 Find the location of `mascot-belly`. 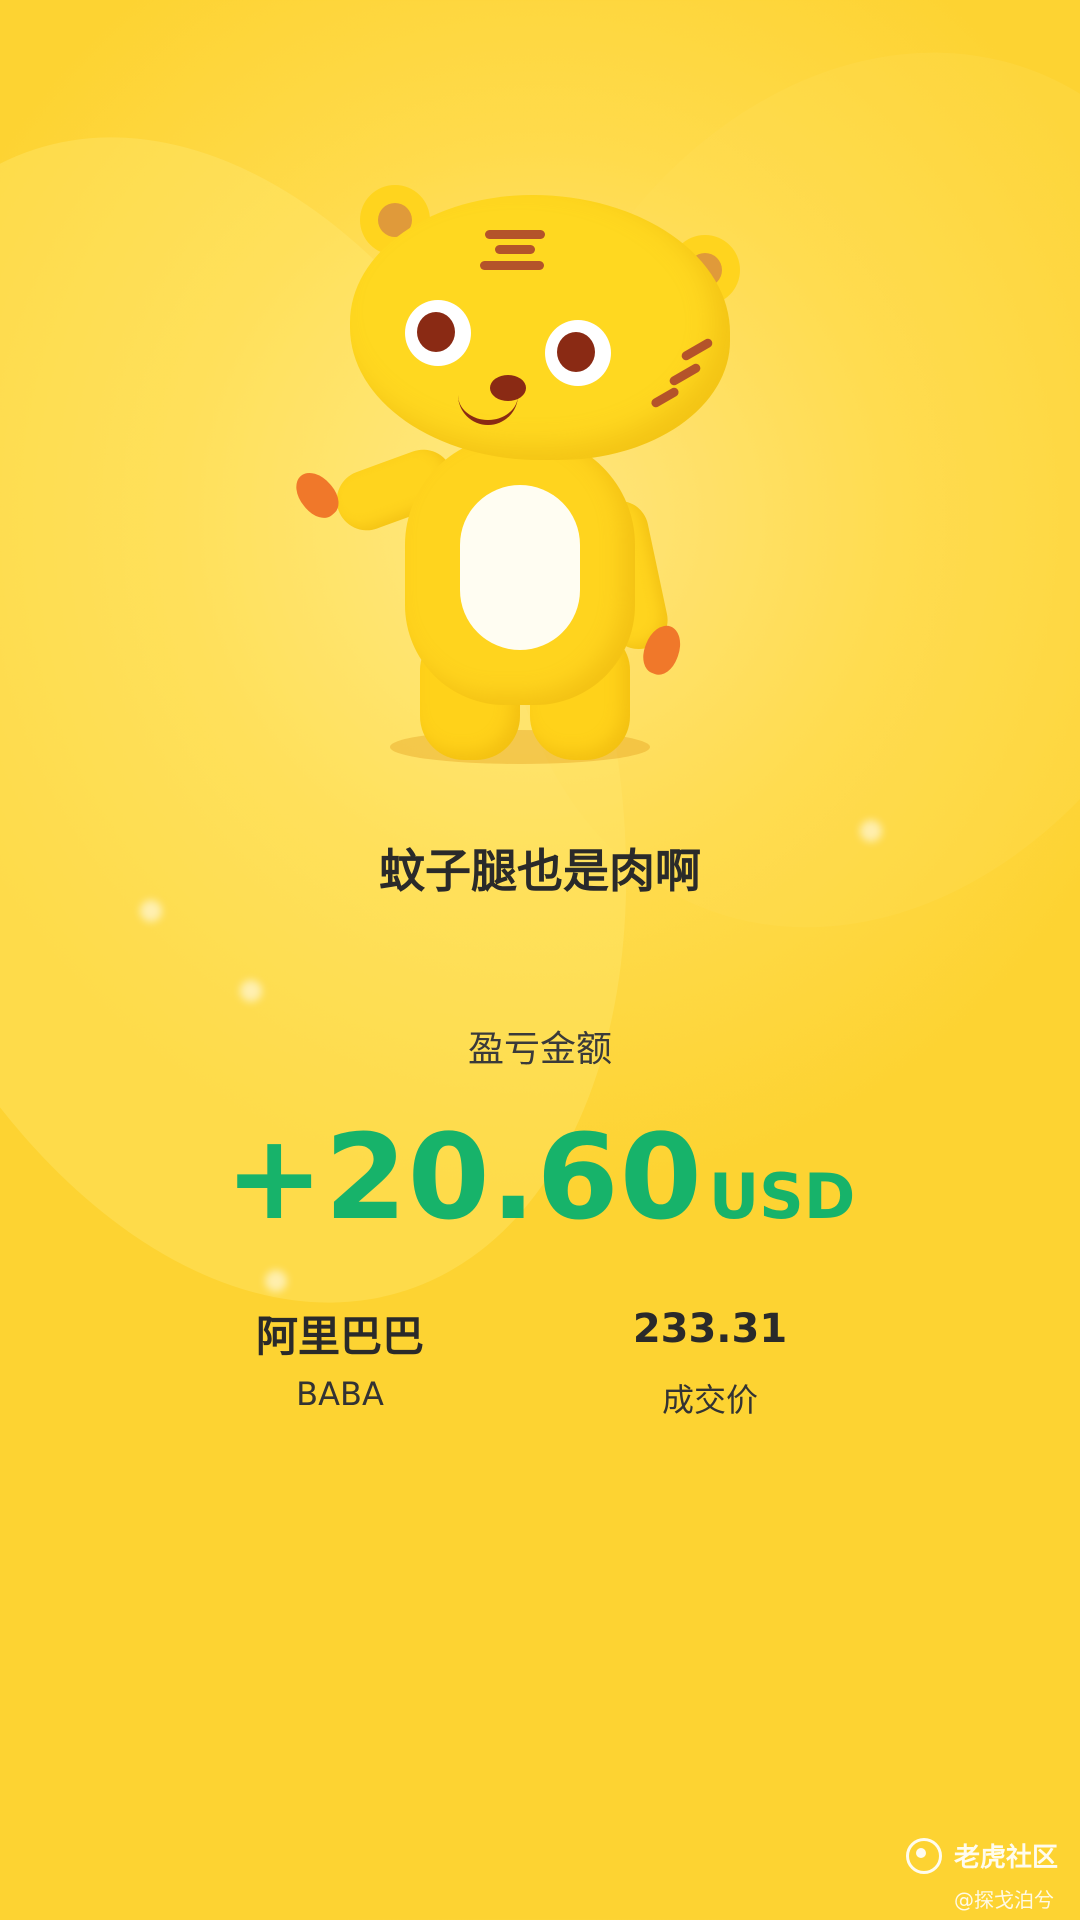

mascot-belly is located at coordinates (520, 567).